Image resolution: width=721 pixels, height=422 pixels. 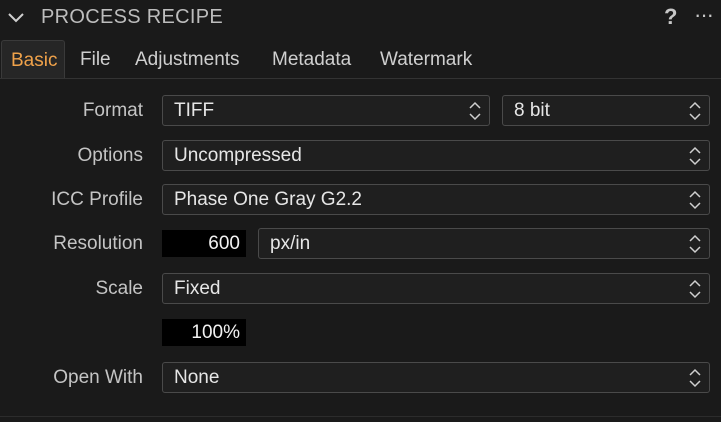 I want to click on icc-profile-select: Phase One Gray G2.2, so click(x=436, y=199).